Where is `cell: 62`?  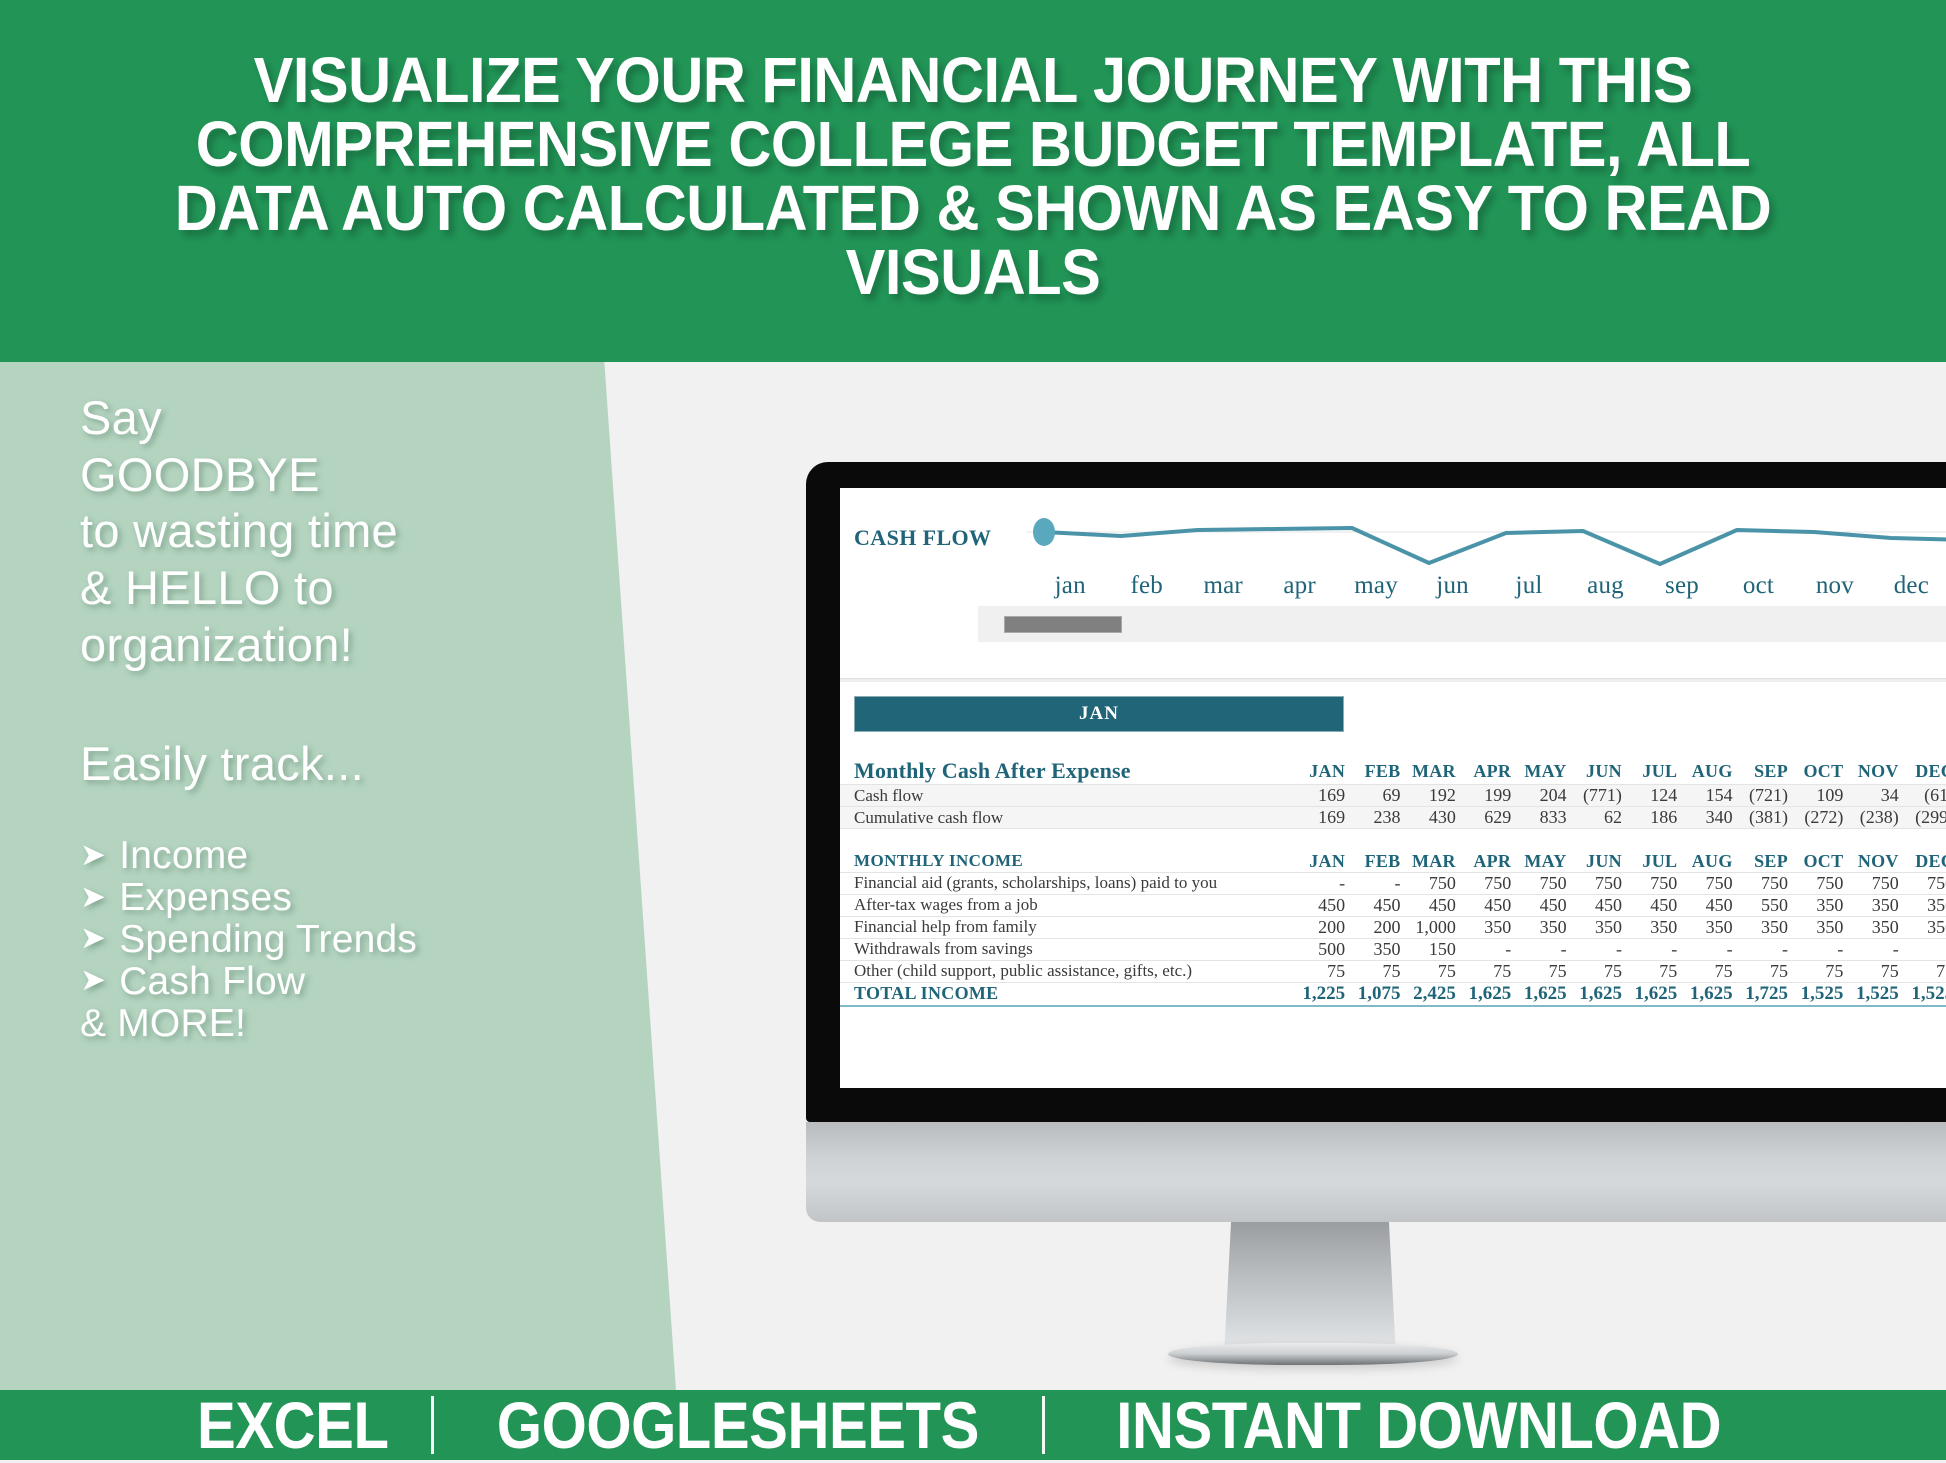
cell: 62 is located at coordinates (1602, 817).